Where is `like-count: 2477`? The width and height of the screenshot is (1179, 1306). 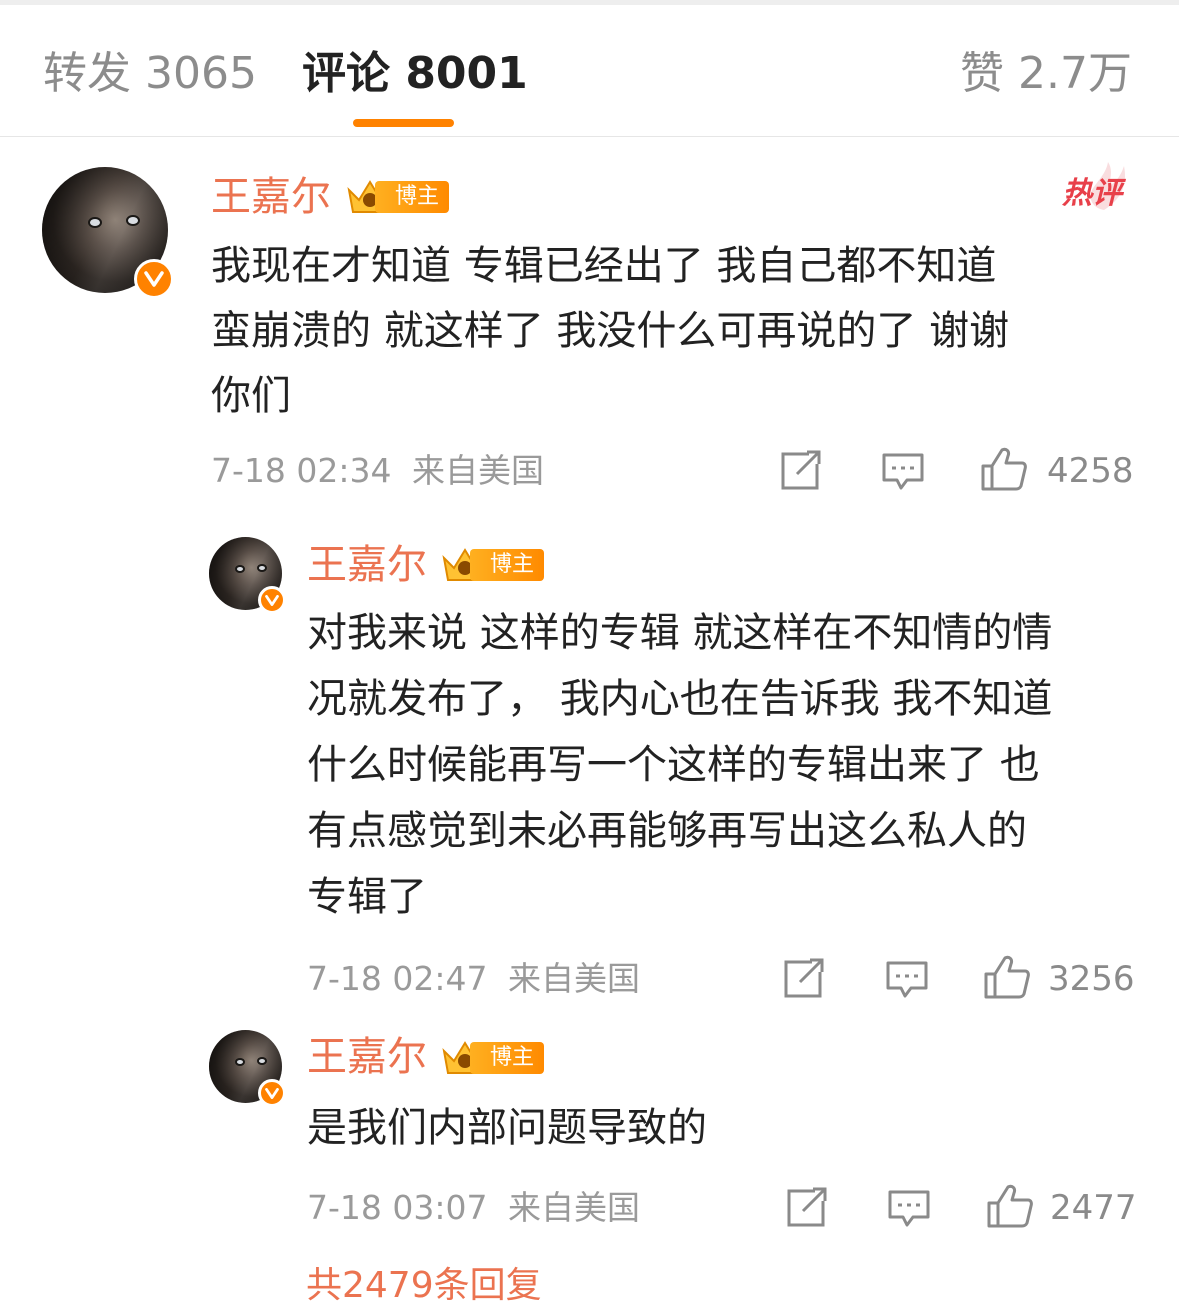 like-count: 2477 is located at coordinates (1093, 1208).